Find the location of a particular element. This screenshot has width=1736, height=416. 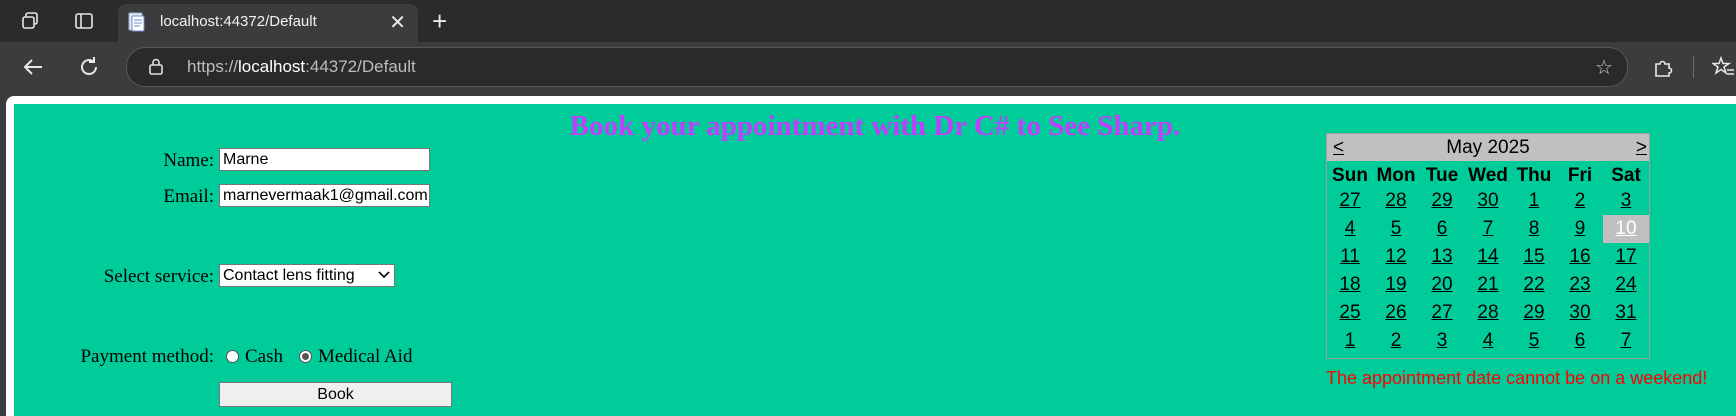

favorite-star-icon: ☆ is located at coordinates (1604, 67).